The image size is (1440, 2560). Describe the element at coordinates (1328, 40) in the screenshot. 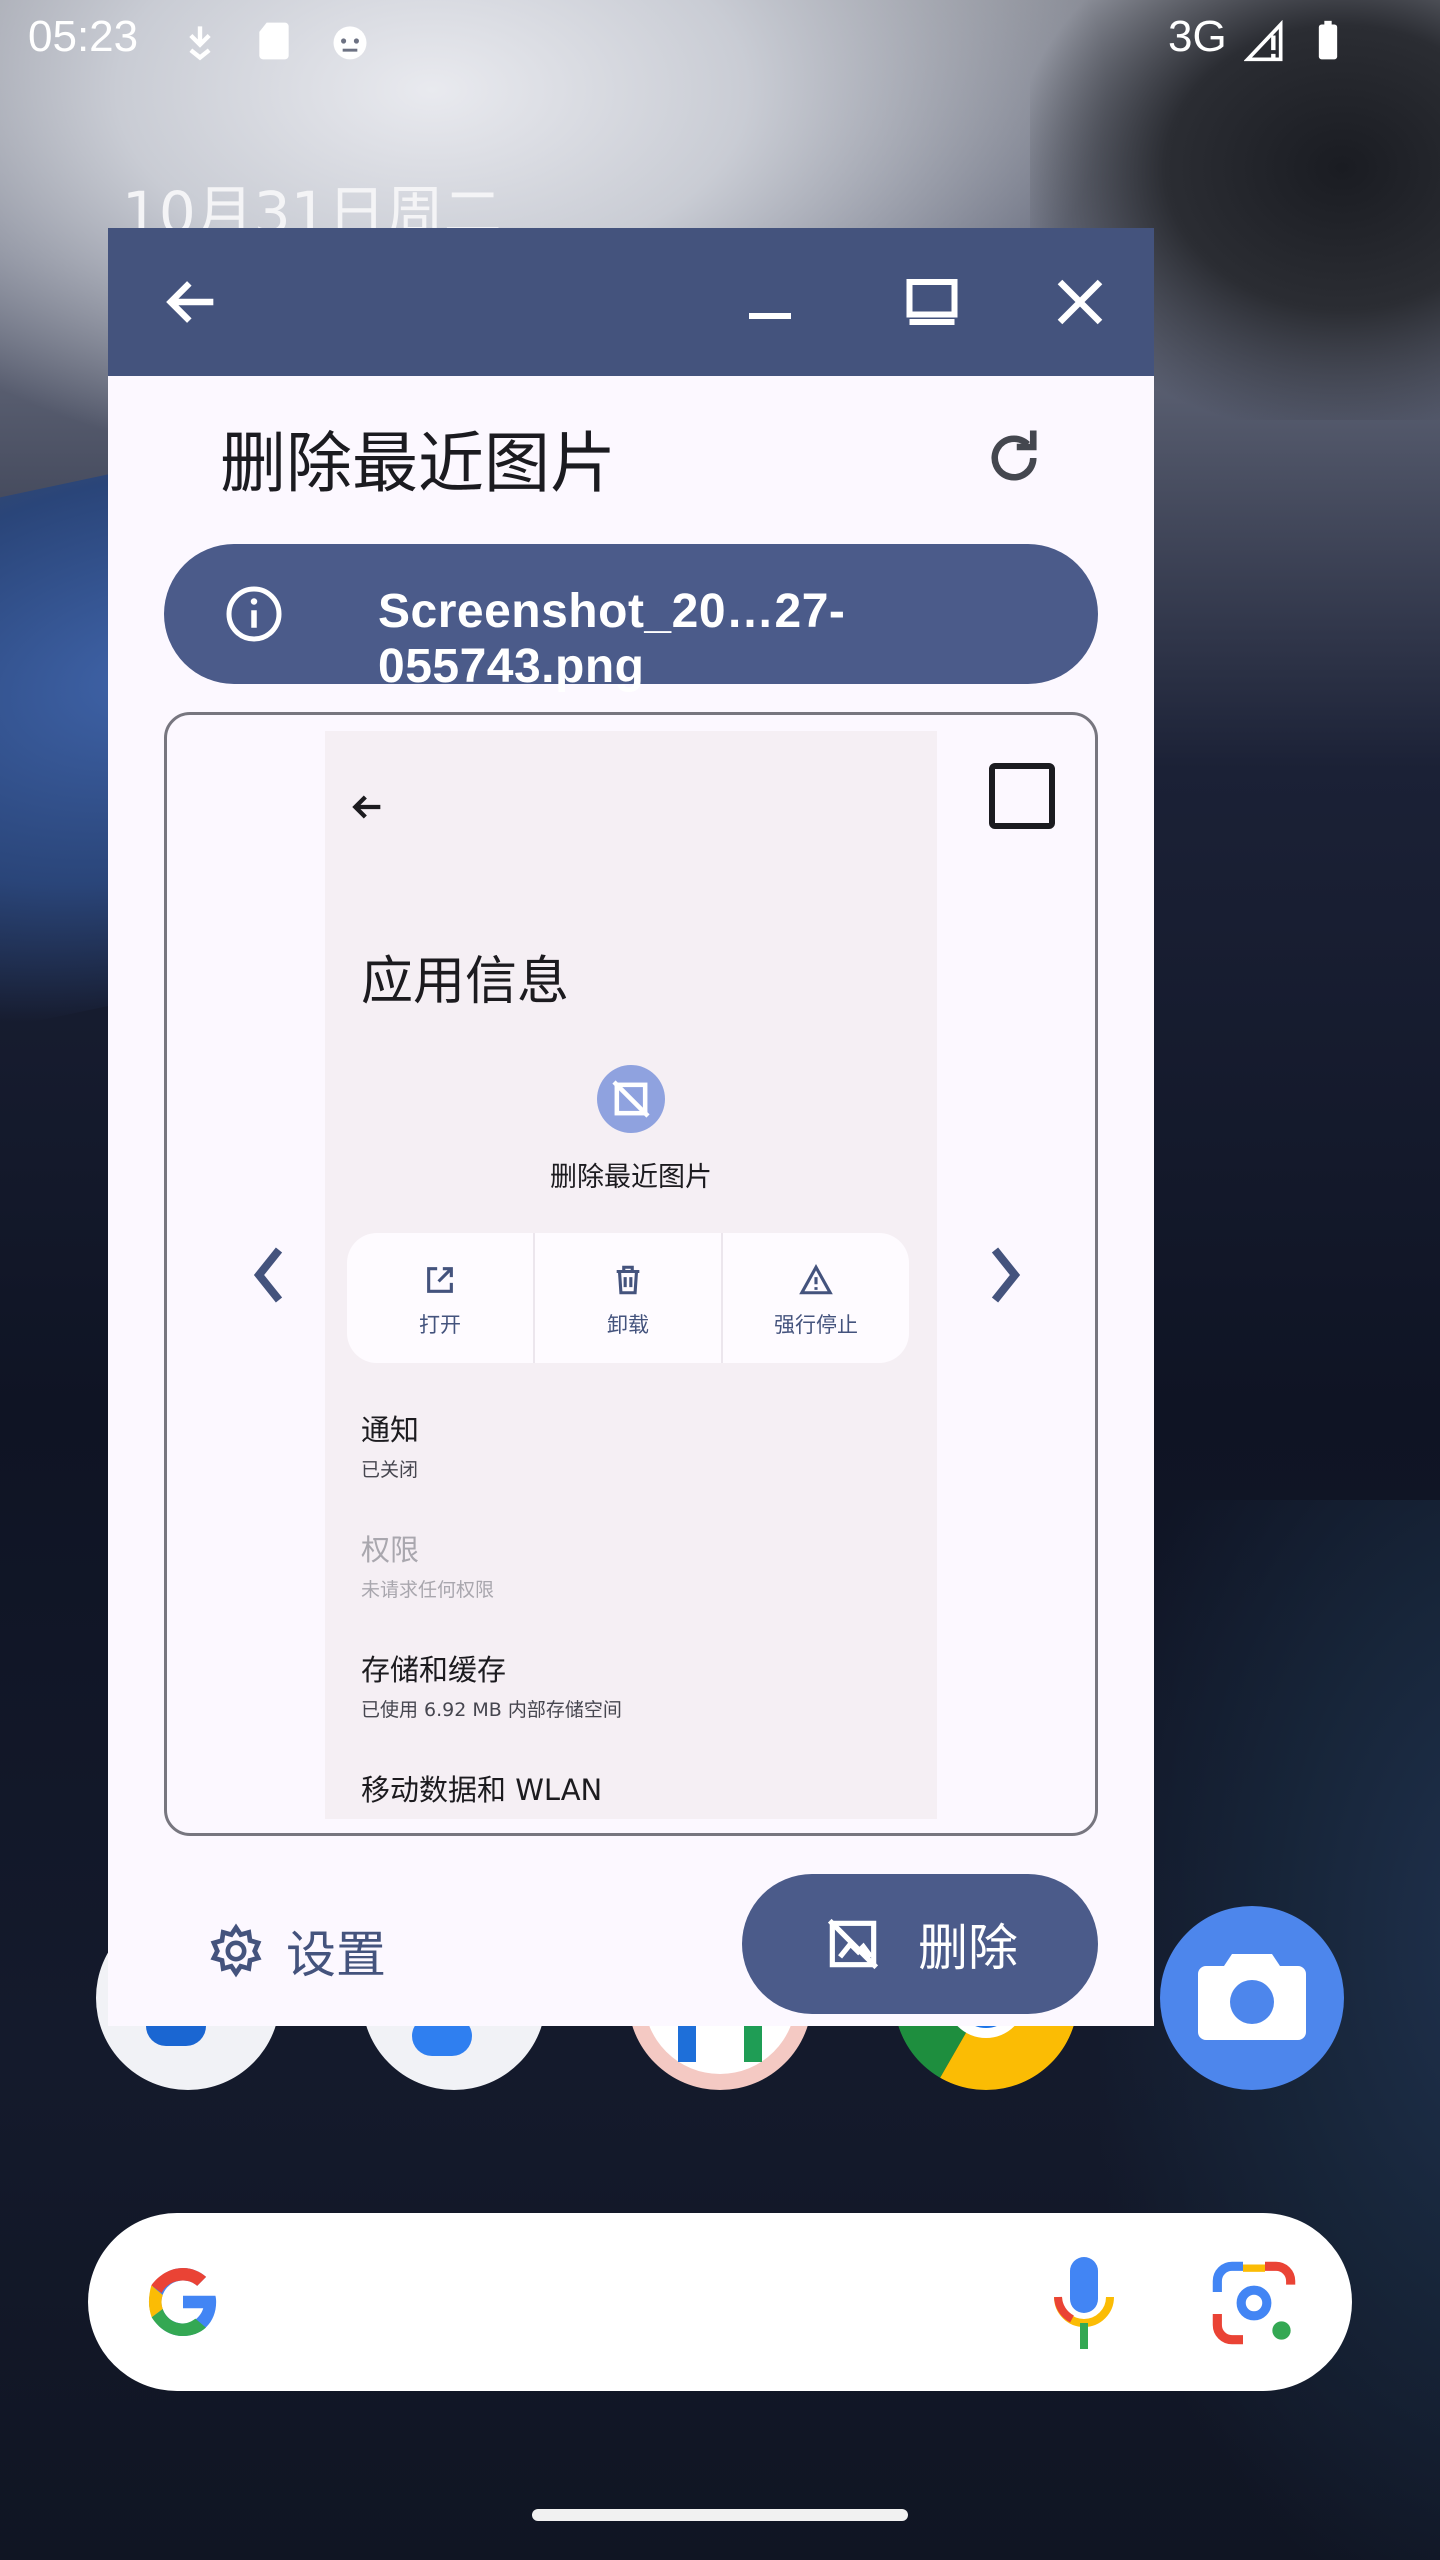

I see `battery-icon` at that location.